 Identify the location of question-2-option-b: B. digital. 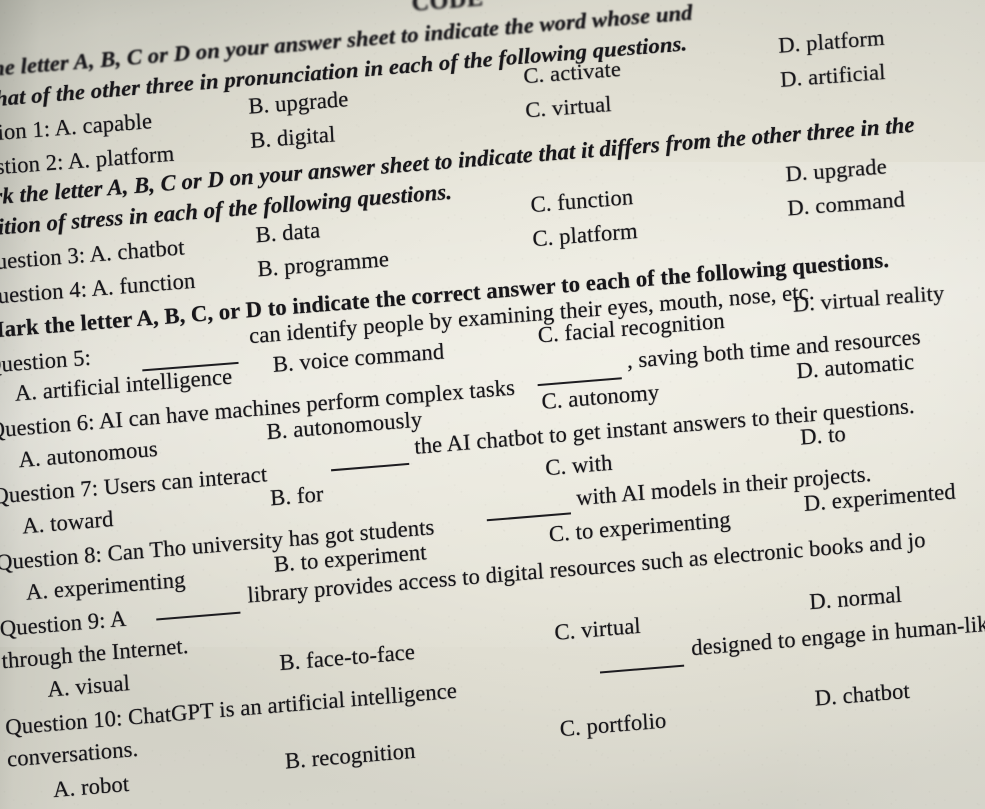
(292, 137).